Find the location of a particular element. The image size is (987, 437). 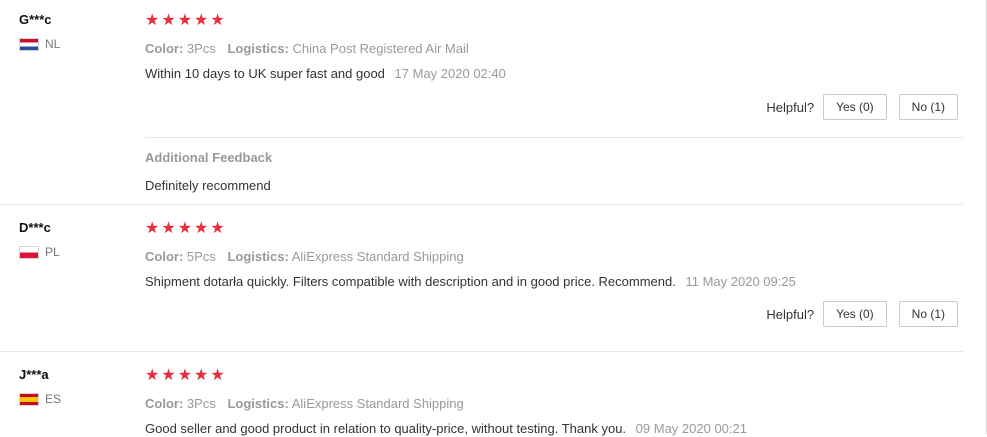

reviewer-country: NL is located at coordinates (69, 44).